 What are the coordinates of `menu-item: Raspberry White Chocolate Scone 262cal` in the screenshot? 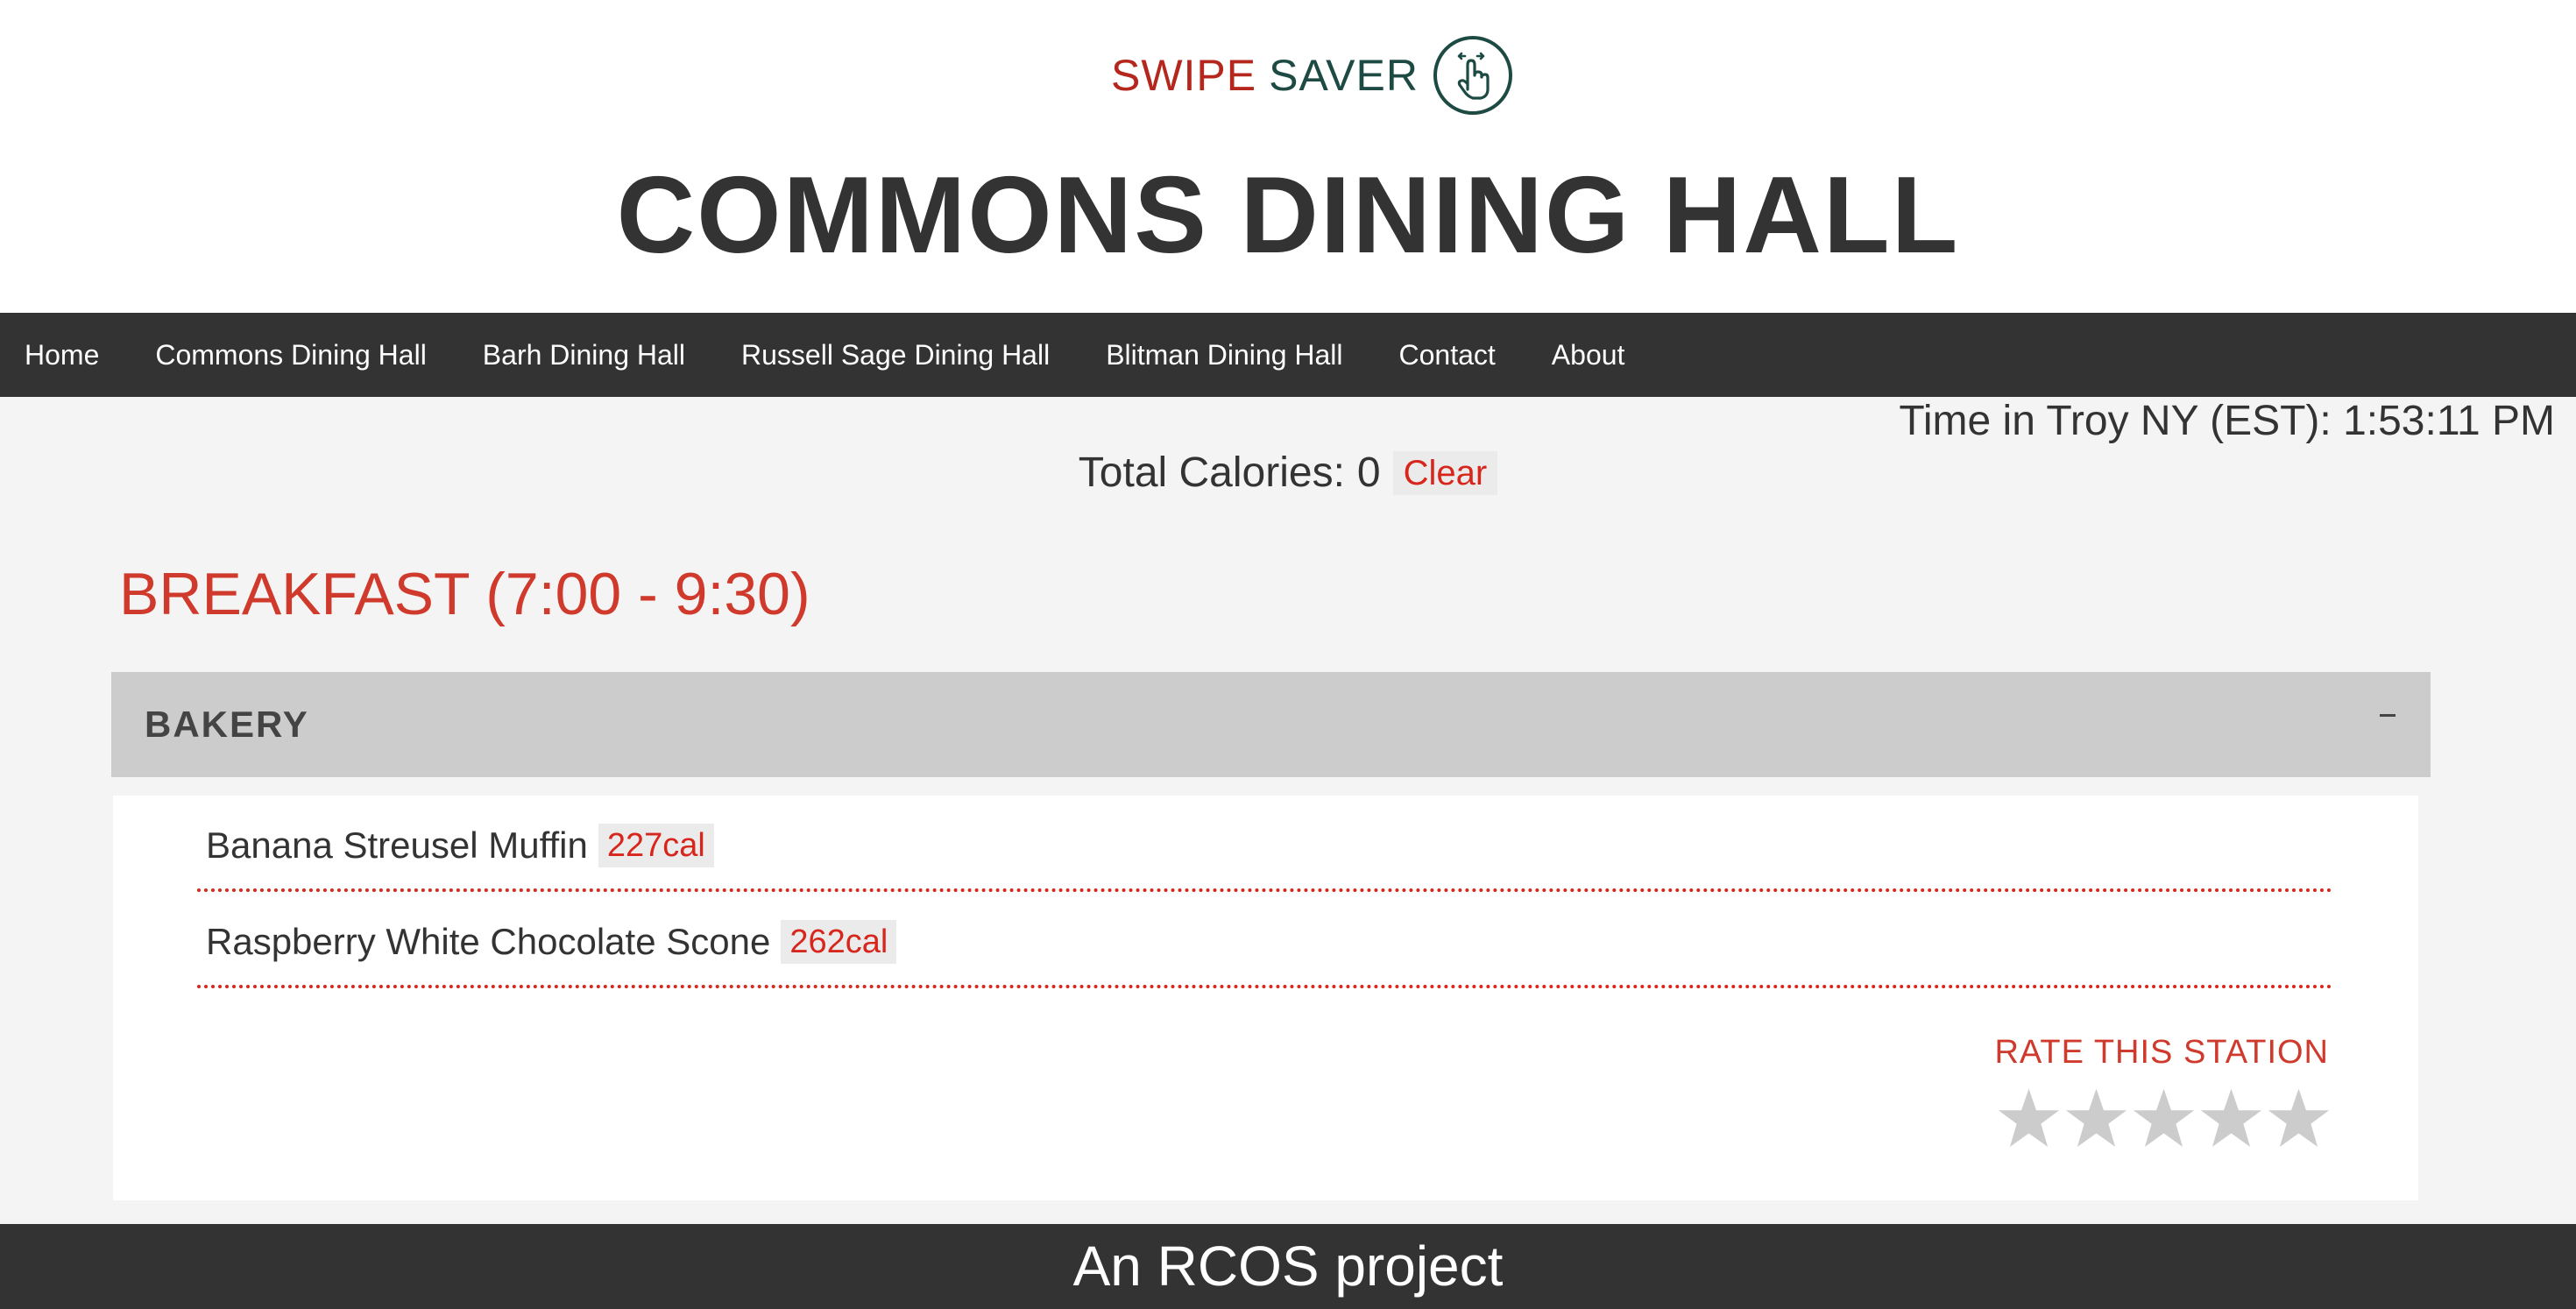 It's located at (1265, 940).